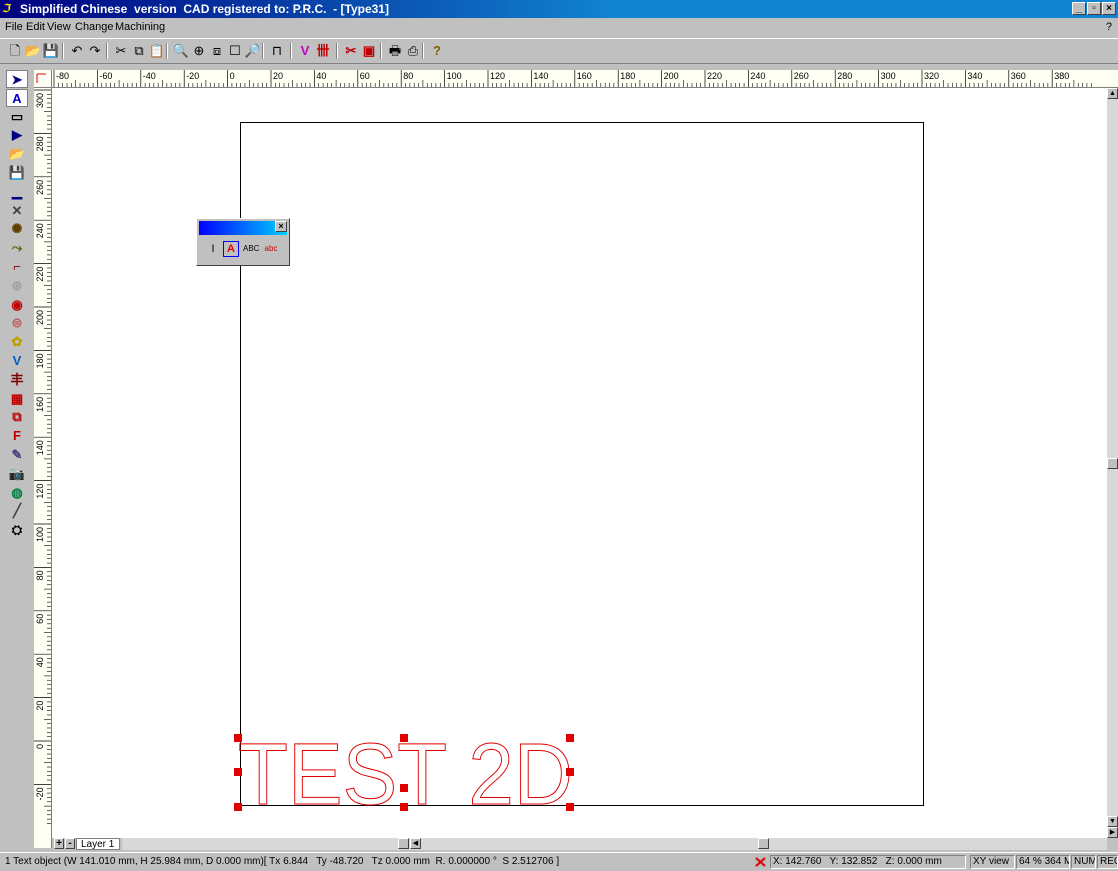  Describe the element at coordinates (40, 706) in the screenshot. I see `v-ruler-label: 20` at that location.